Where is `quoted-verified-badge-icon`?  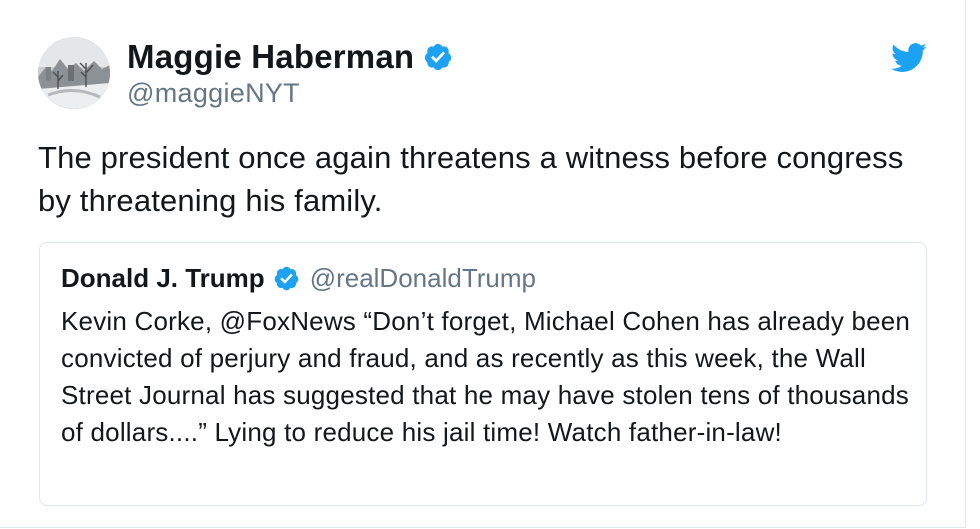
quoted-verified-badge-icon is located at coordinates (286, 278).